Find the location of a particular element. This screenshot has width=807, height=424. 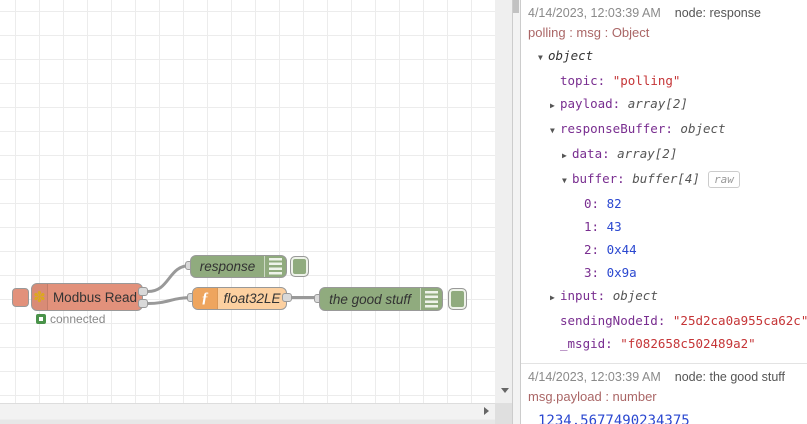

node-label: the good stuff is located at coordinates (370, 299).